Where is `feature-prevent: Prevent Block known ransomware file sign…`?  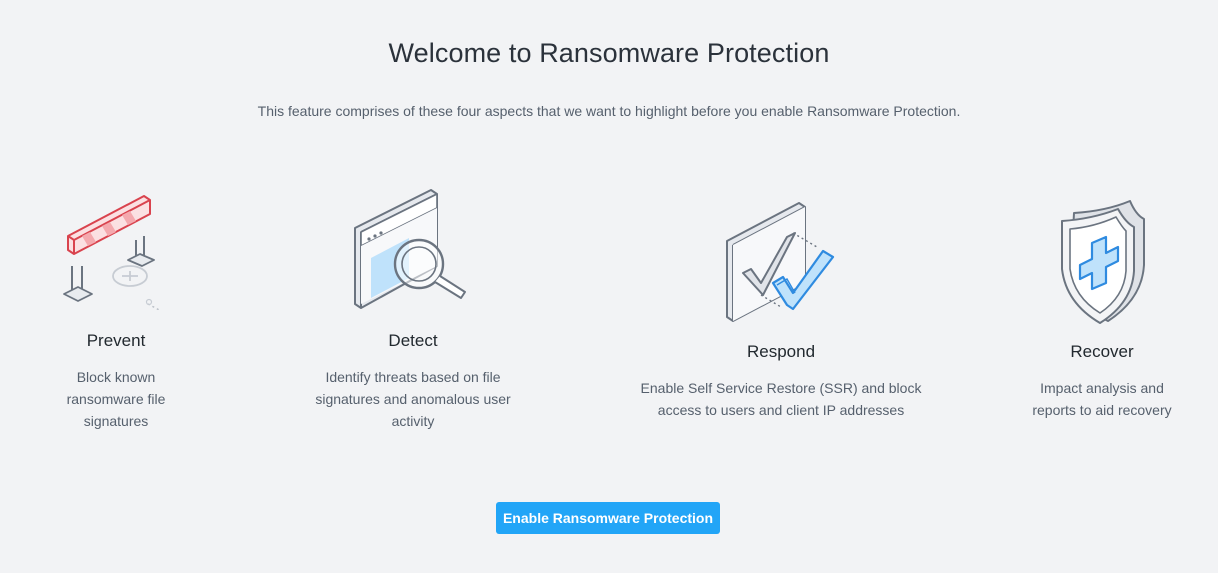 feature-prevent: Prevent Block known ransomware file sign… is located at coordinates (116, 310).